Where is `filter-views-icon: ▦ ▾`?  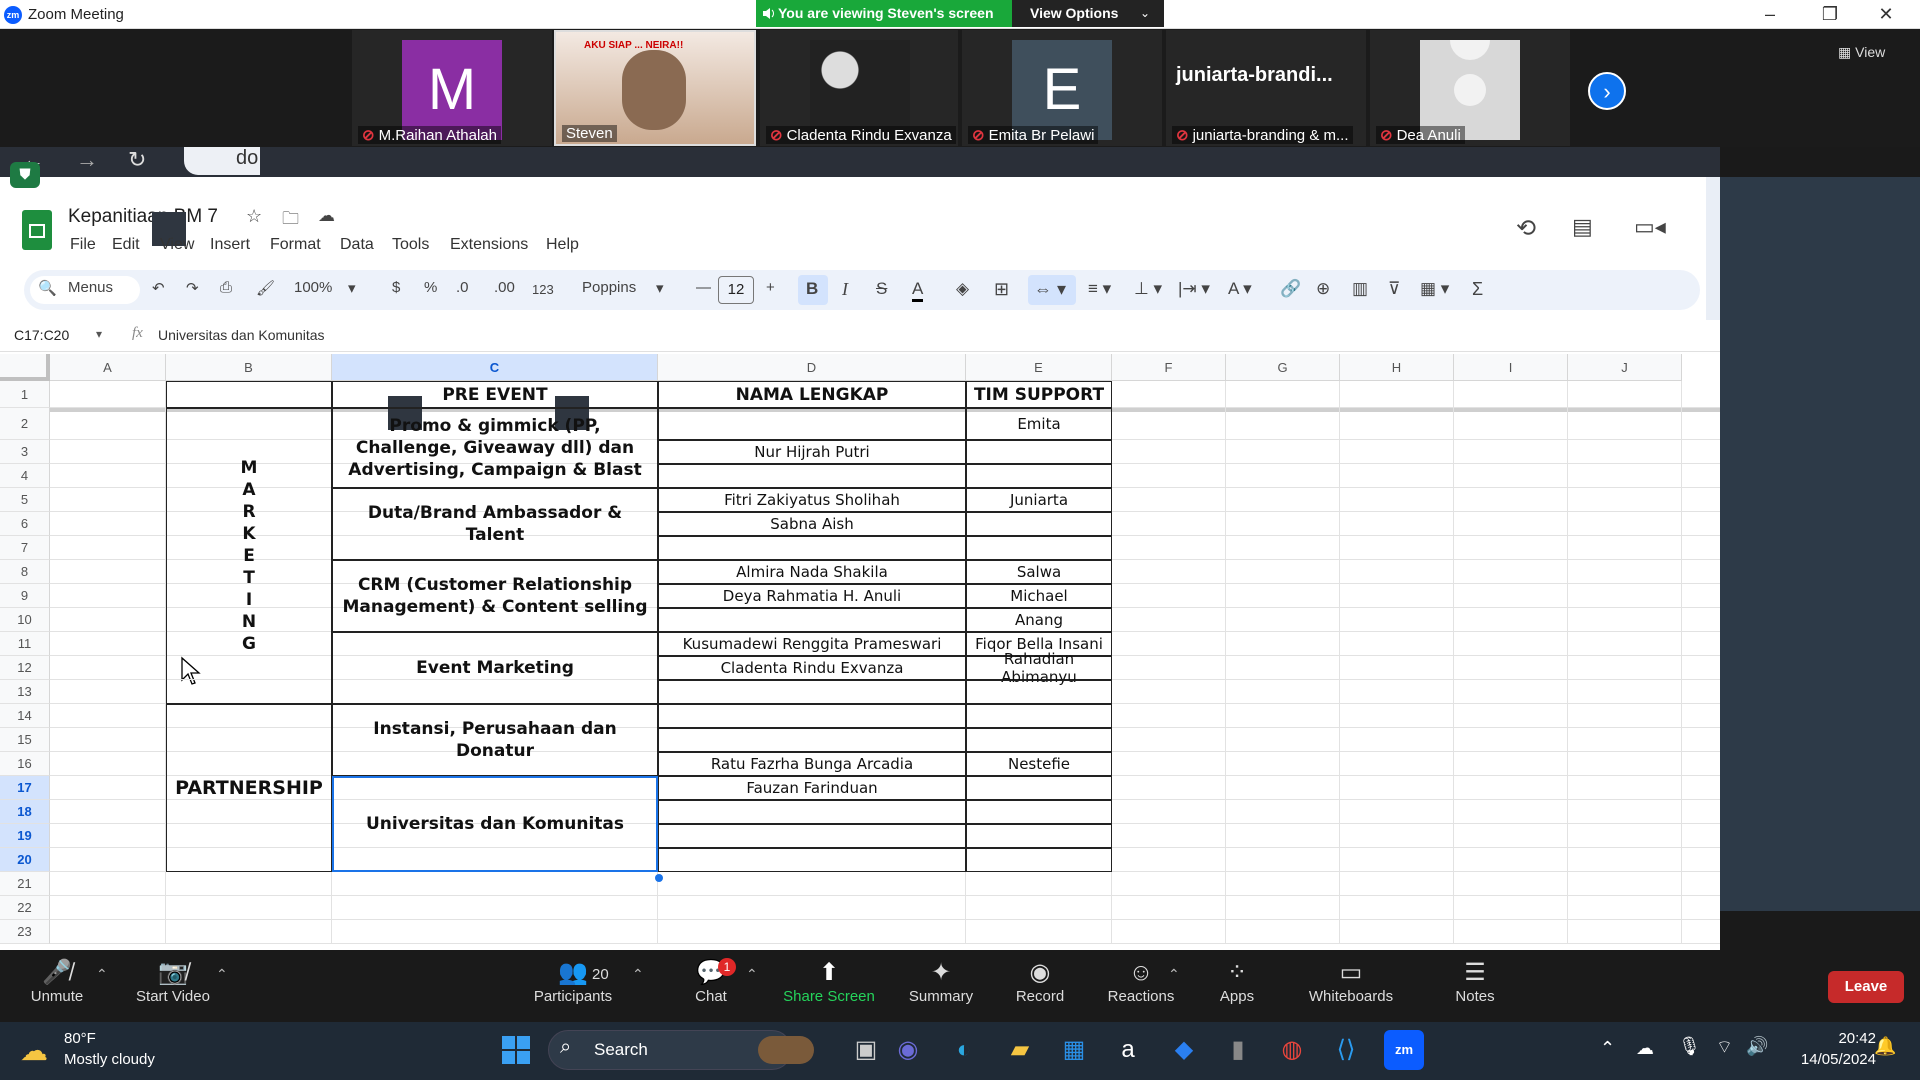
filter-views-icon: ▦ ▾ is located at coordinates (1434, 289).